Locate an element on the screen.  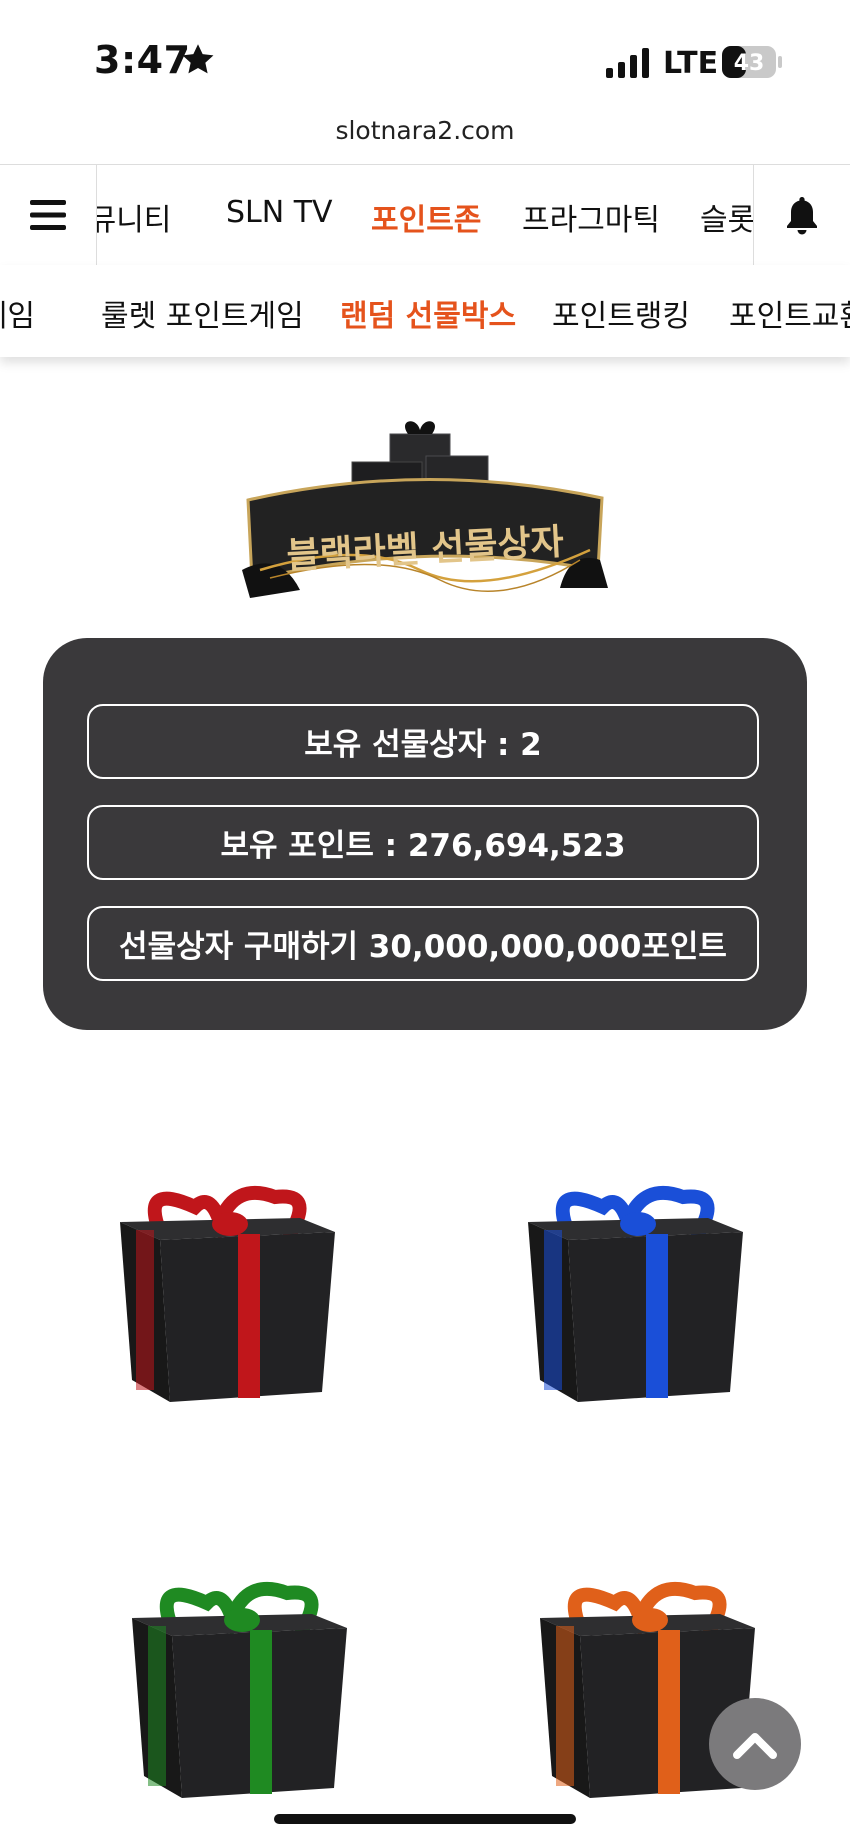
hamburger-icon is located at coordinates (48, 215).